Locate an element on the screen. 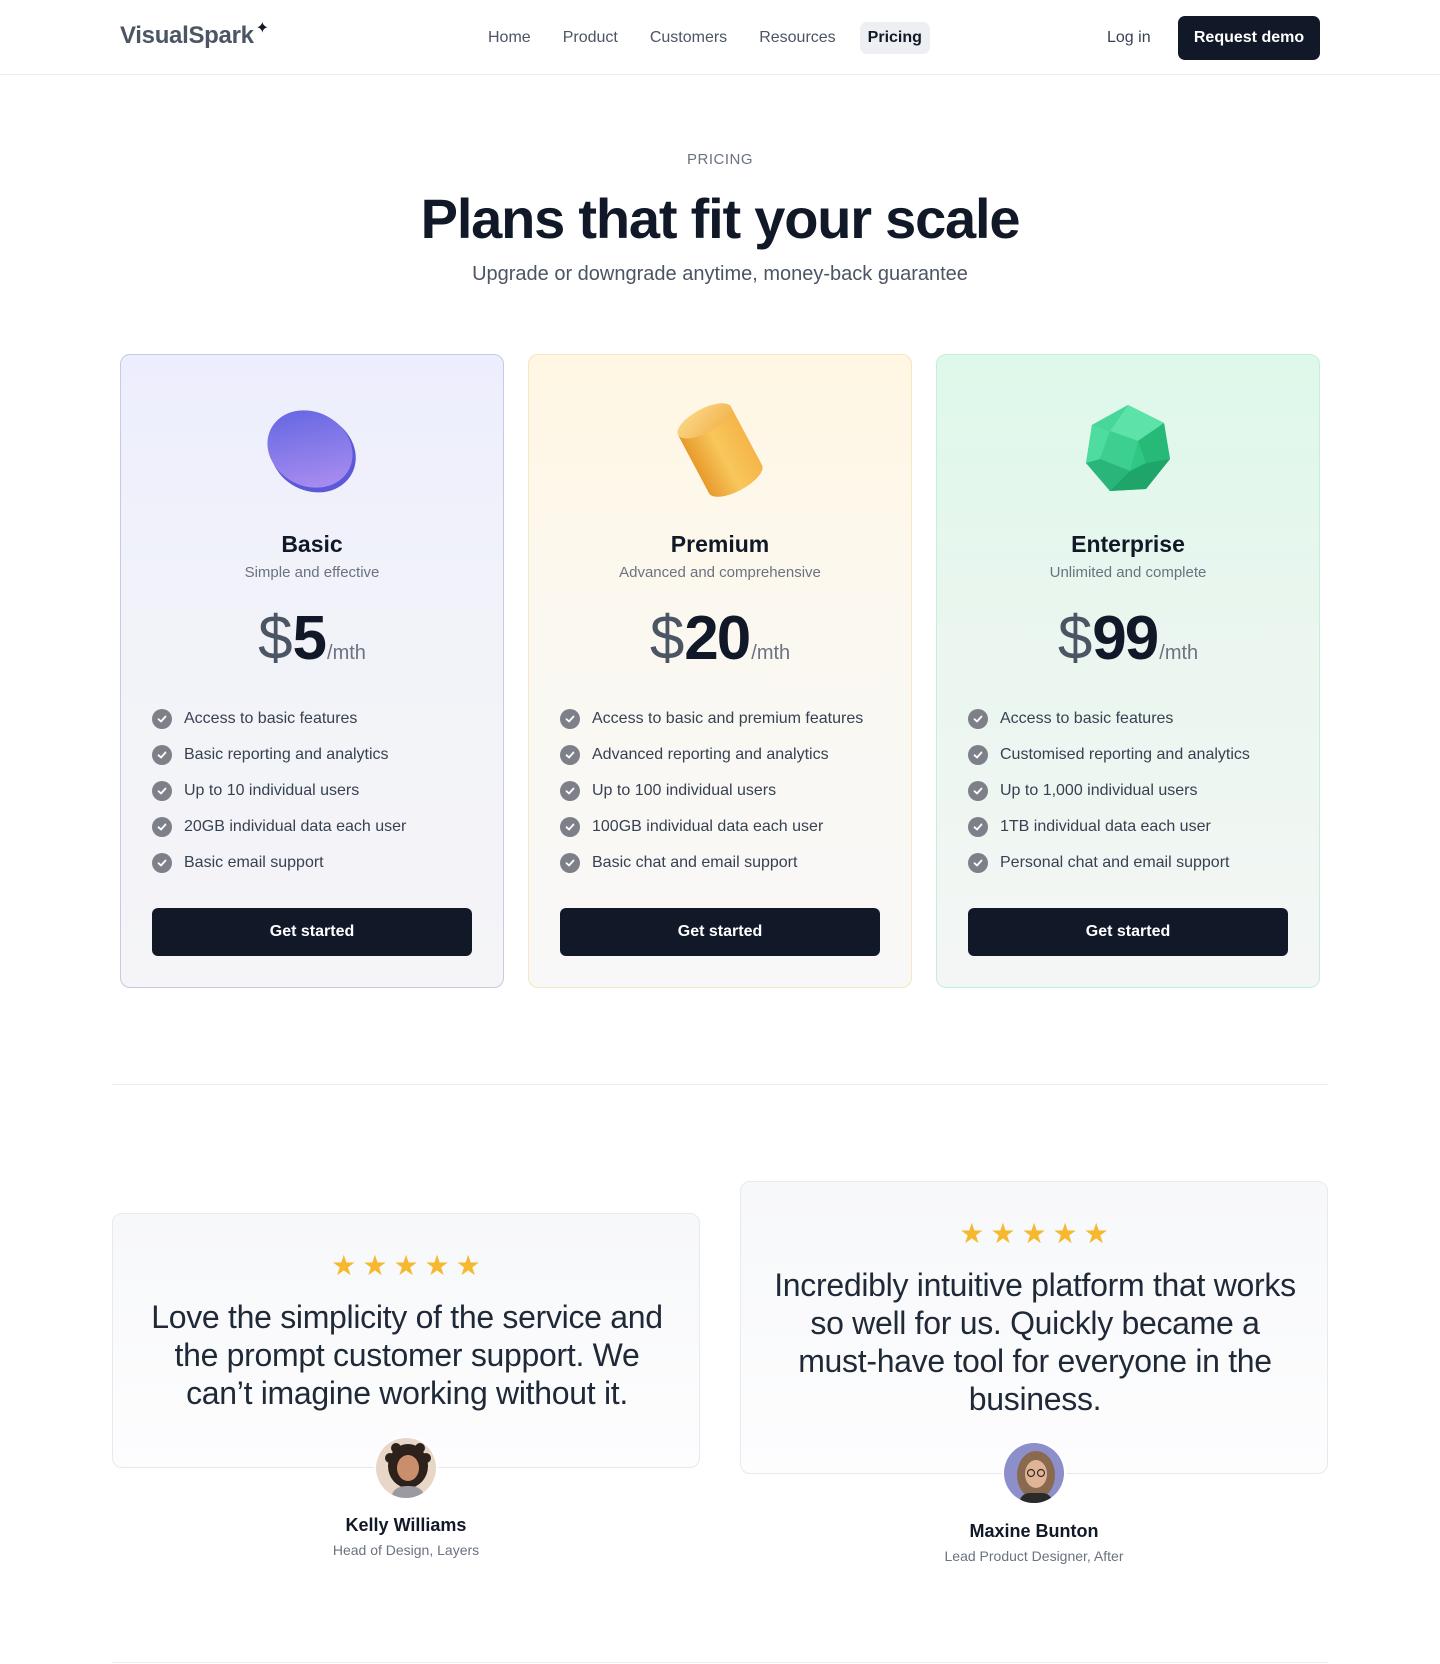 The image size is (1440, 1664). logo: VisualSpark ✦ is located at coordinates (194, 35).